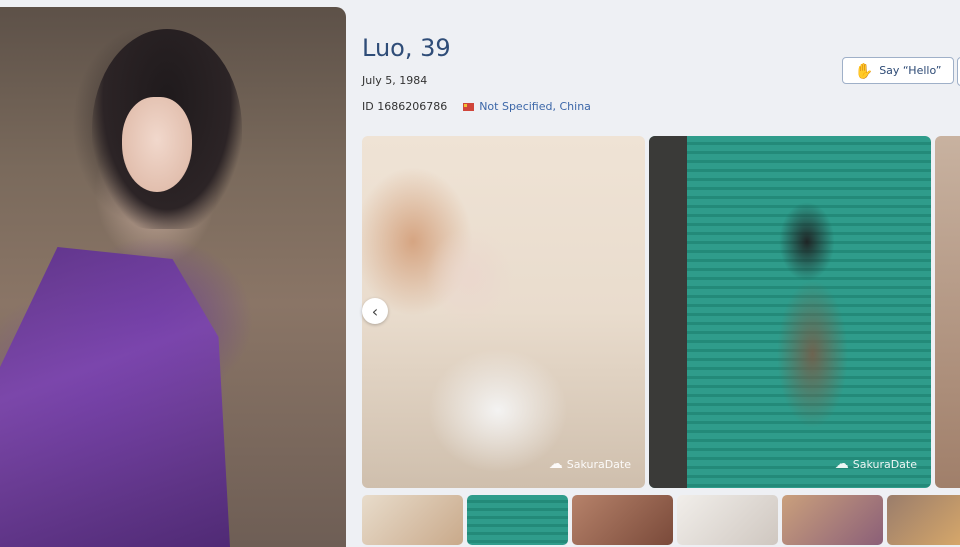 This screenshot has width=960, height=547. What do you see at coordinates (405, 106) in the screenshot?
I see `profile-id: ID 1686206786` at bounding box center [405, 106].